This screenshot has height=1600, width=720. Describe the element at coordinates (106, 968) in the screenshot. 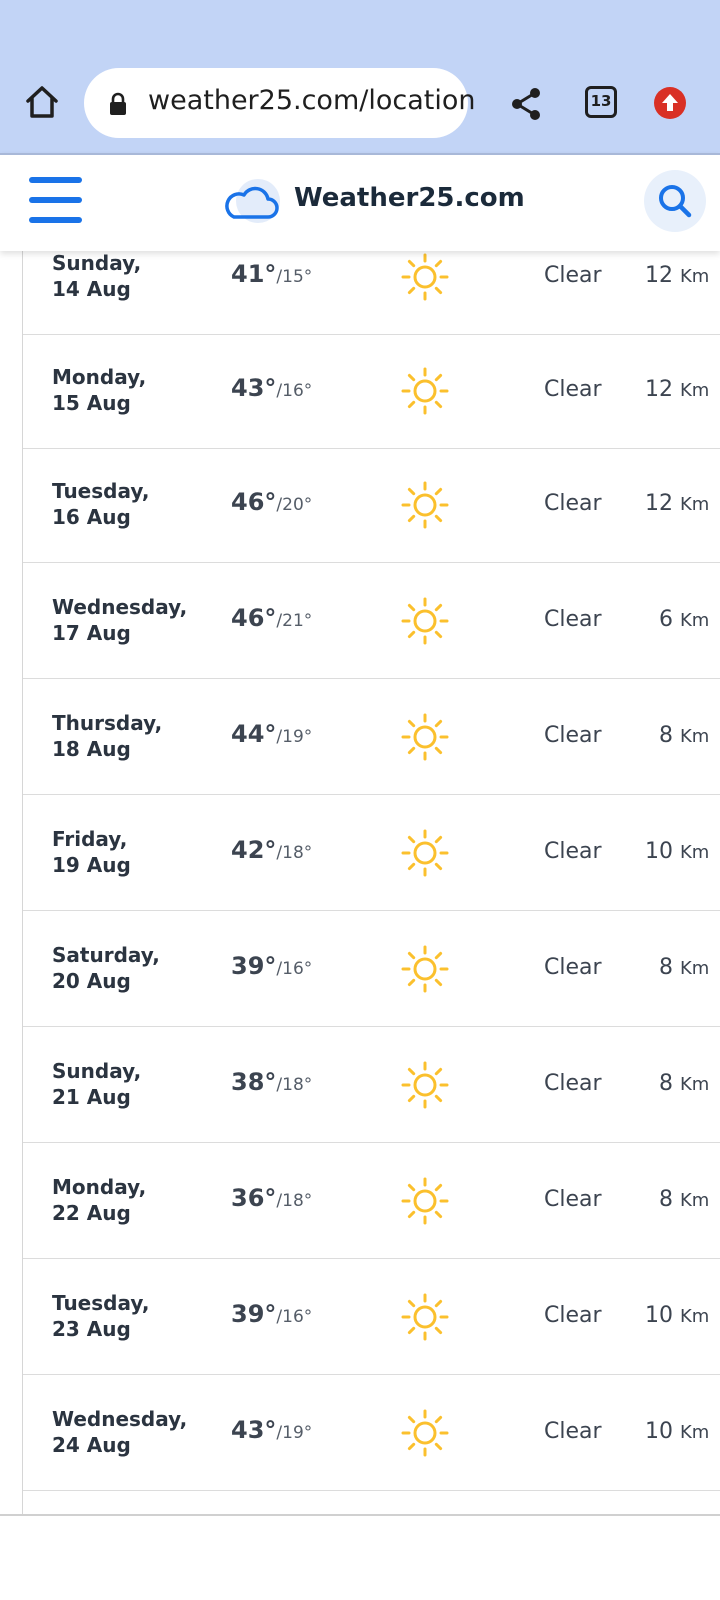

I see `forecast-day: Saturday, 20 Aug` at that location.